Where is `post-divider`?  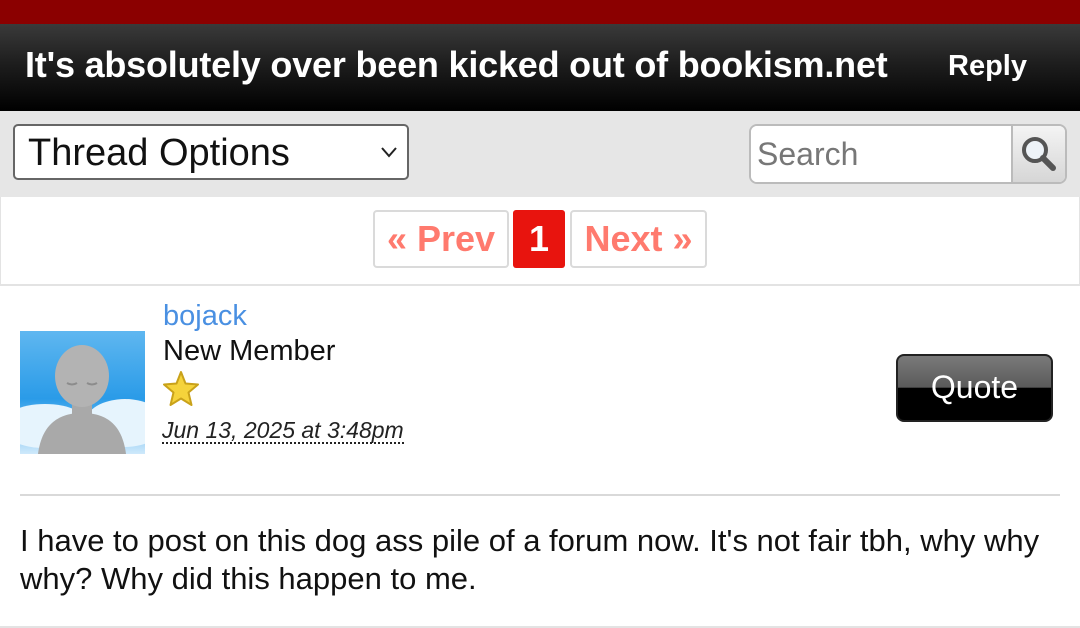
post-divider is located at coordinates (540, 495).